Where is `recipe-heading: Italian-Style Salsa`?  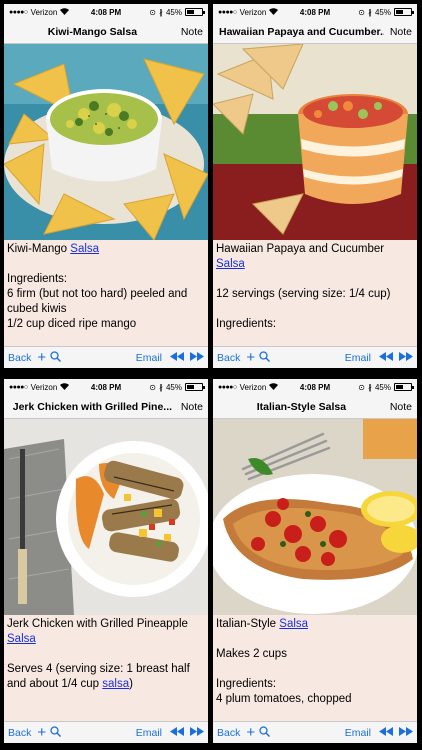 recipe-heading: Italian-Style Salsa is located at coordinates (262, 624).